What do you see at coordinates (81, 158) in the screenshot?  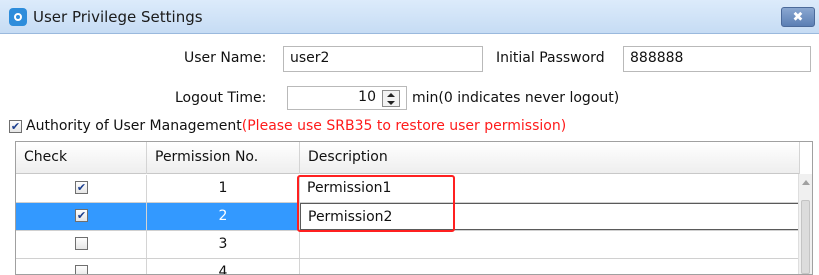 I see `column-header-check: Check` at bounding box center [81, 158].